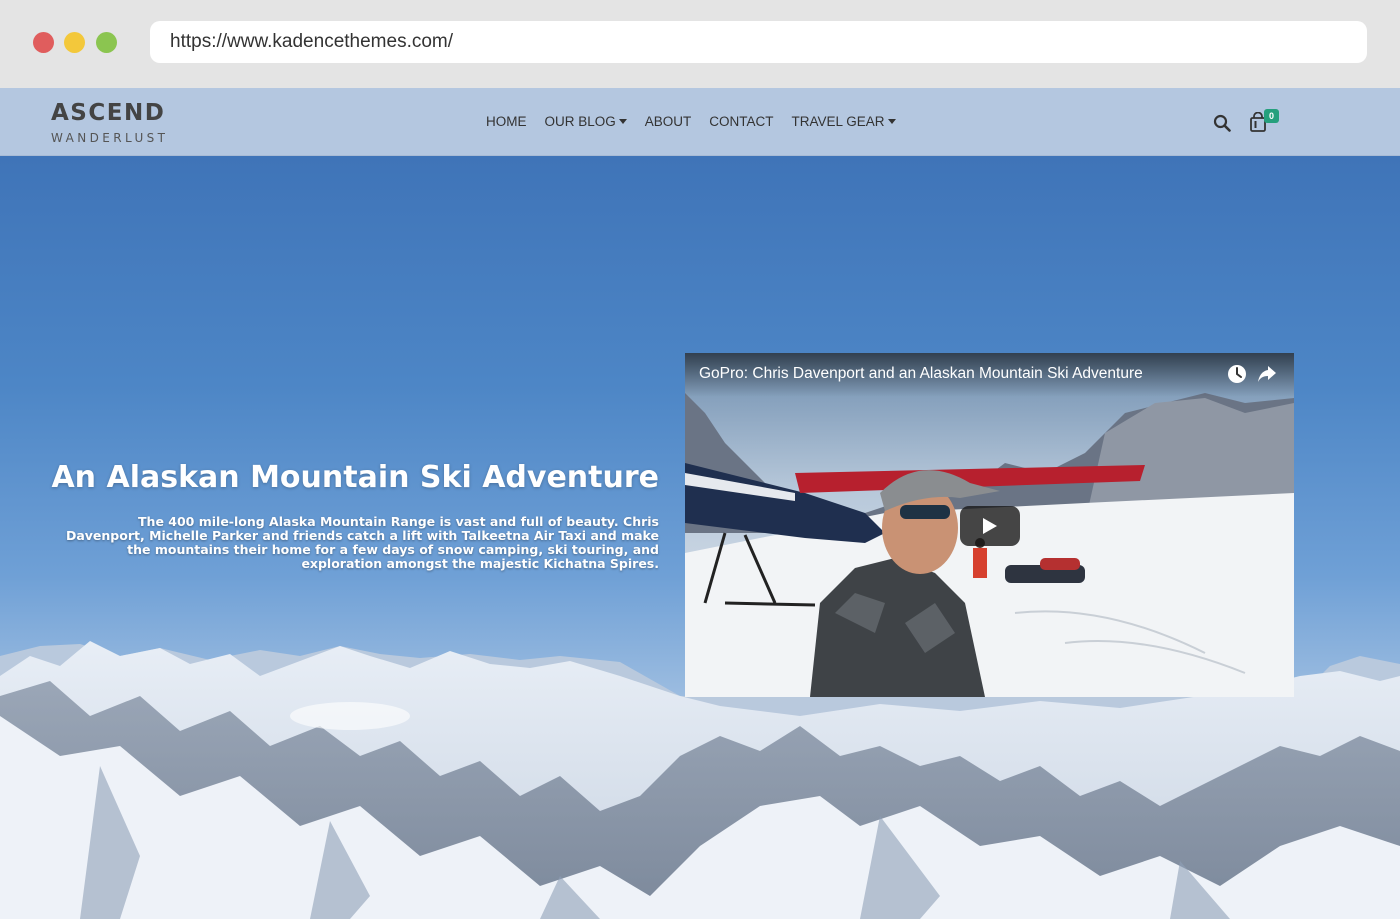 This screenshot has height=919, width=1400. Describe the element at coordinates (108, 113) in the screenshot. I see `site-logo: ASCEND` at that location.